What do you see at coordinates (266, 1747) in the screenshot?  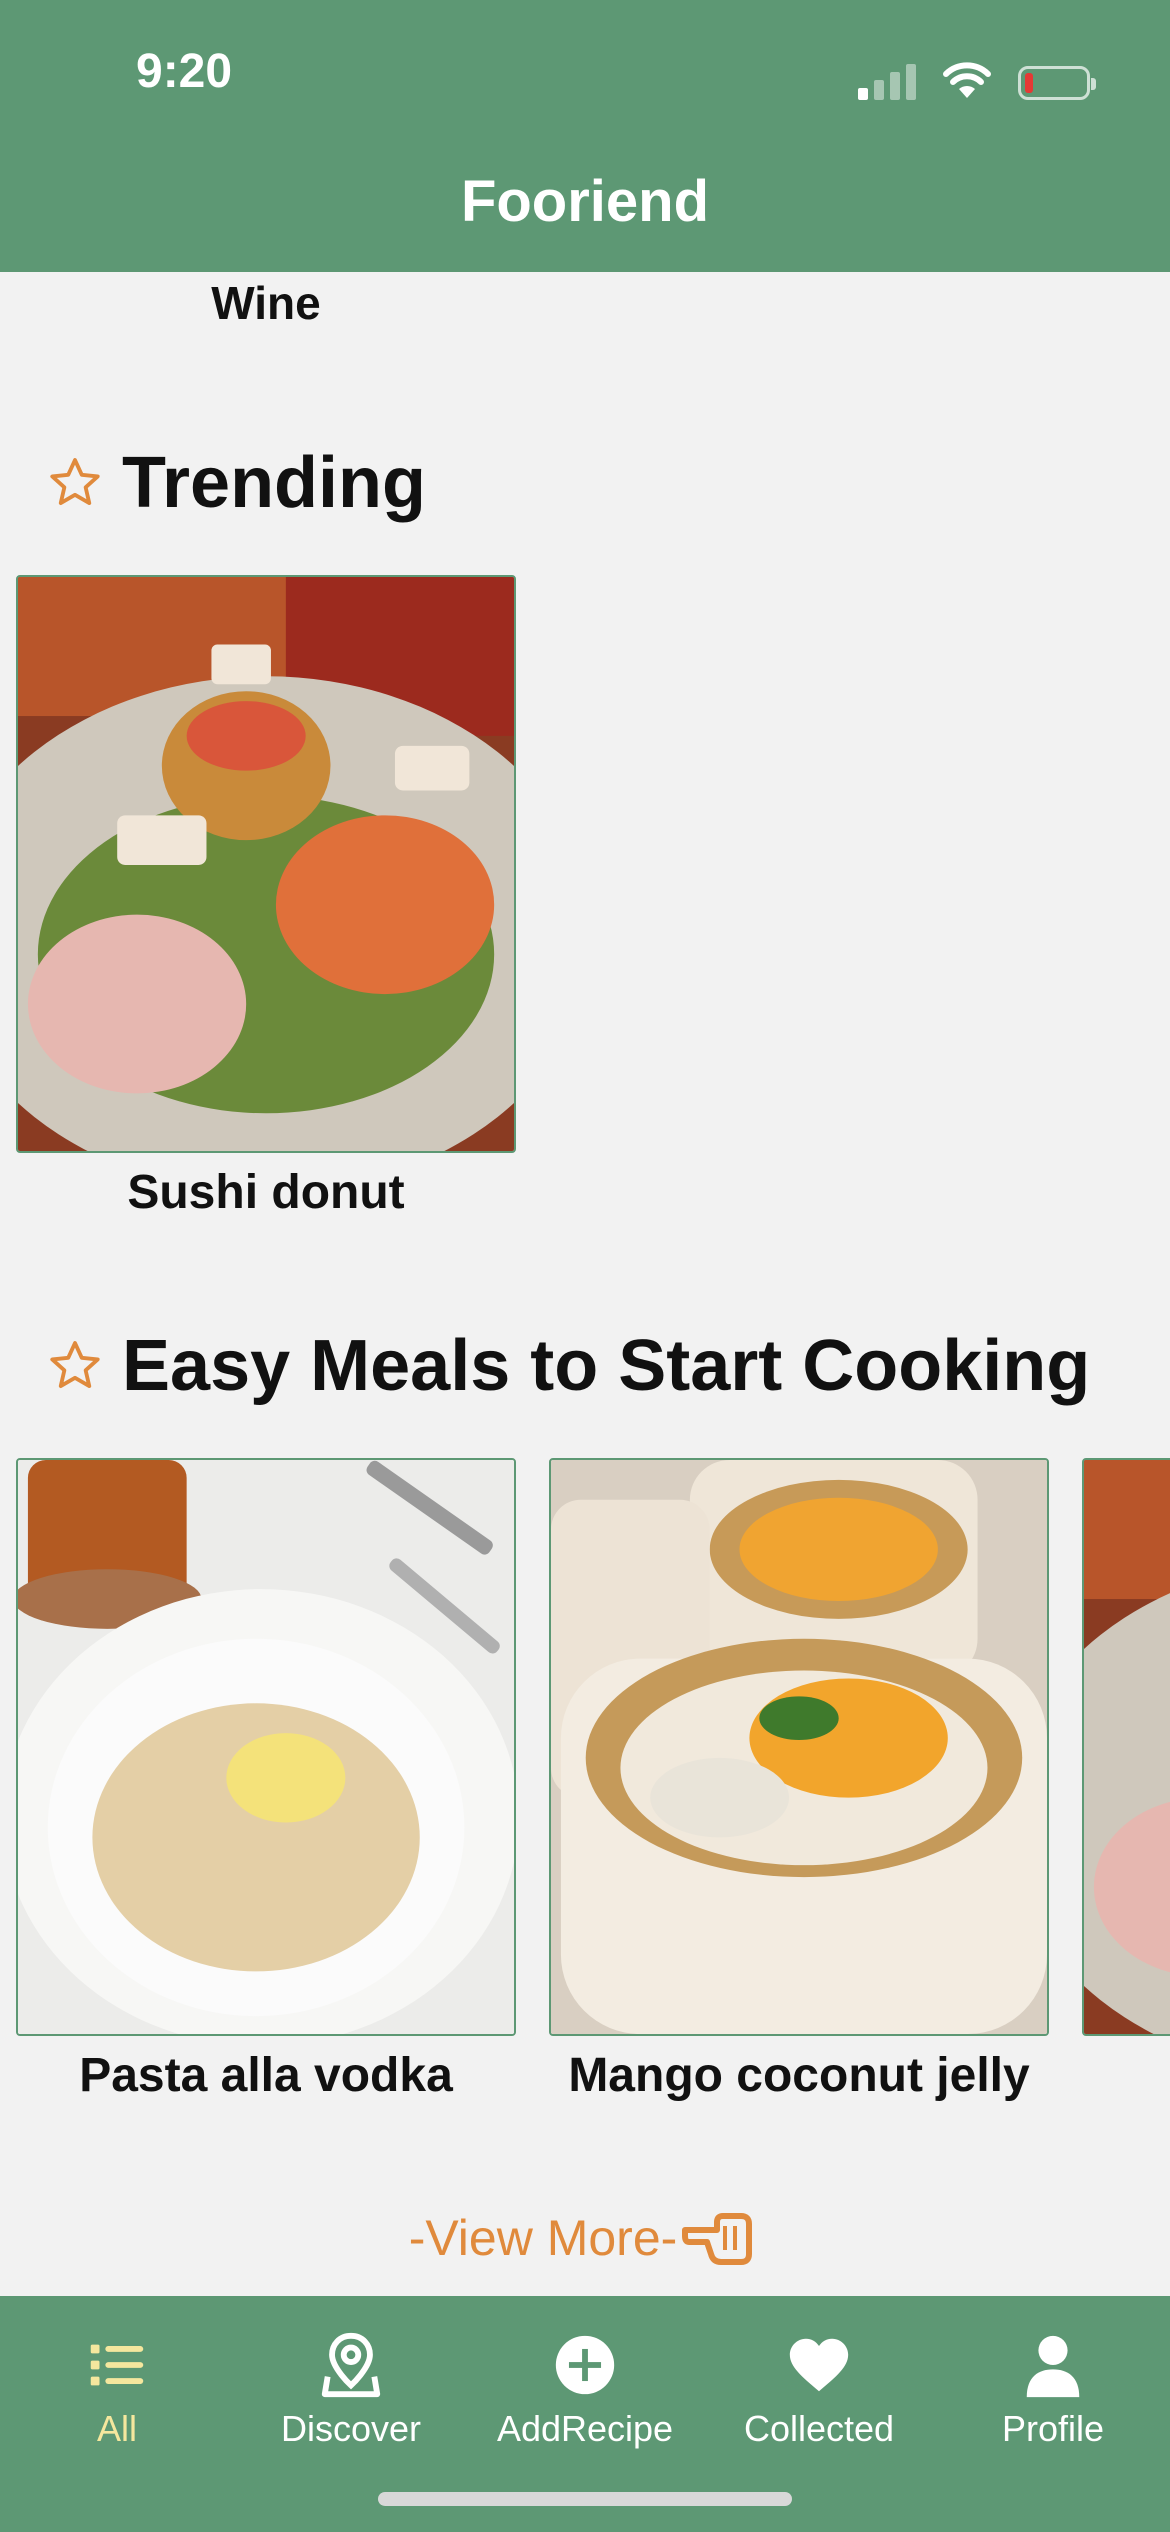 I see `recipe-photo-pasta-alla-vodka` at bounding box center [266, 1747].